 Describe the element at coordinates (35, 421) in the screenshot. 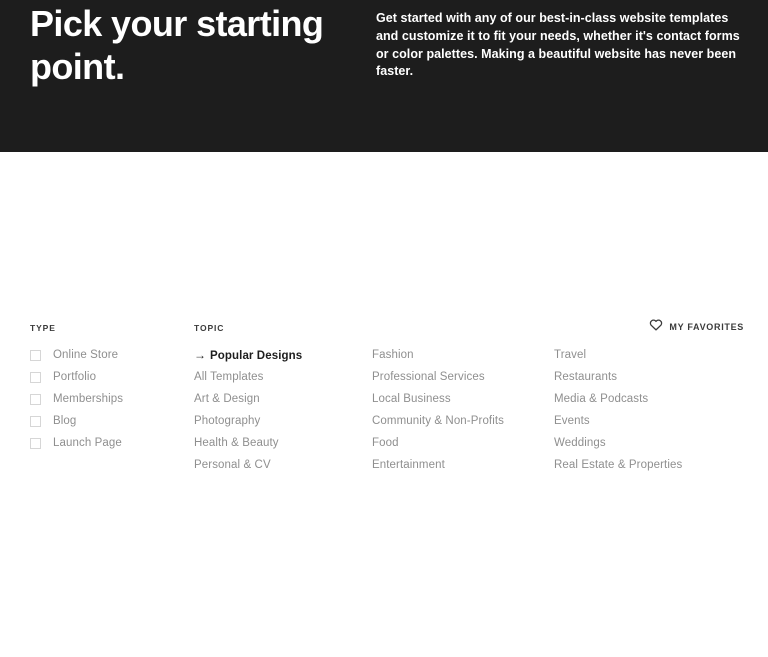

I see `checkbox-blog` at that location.